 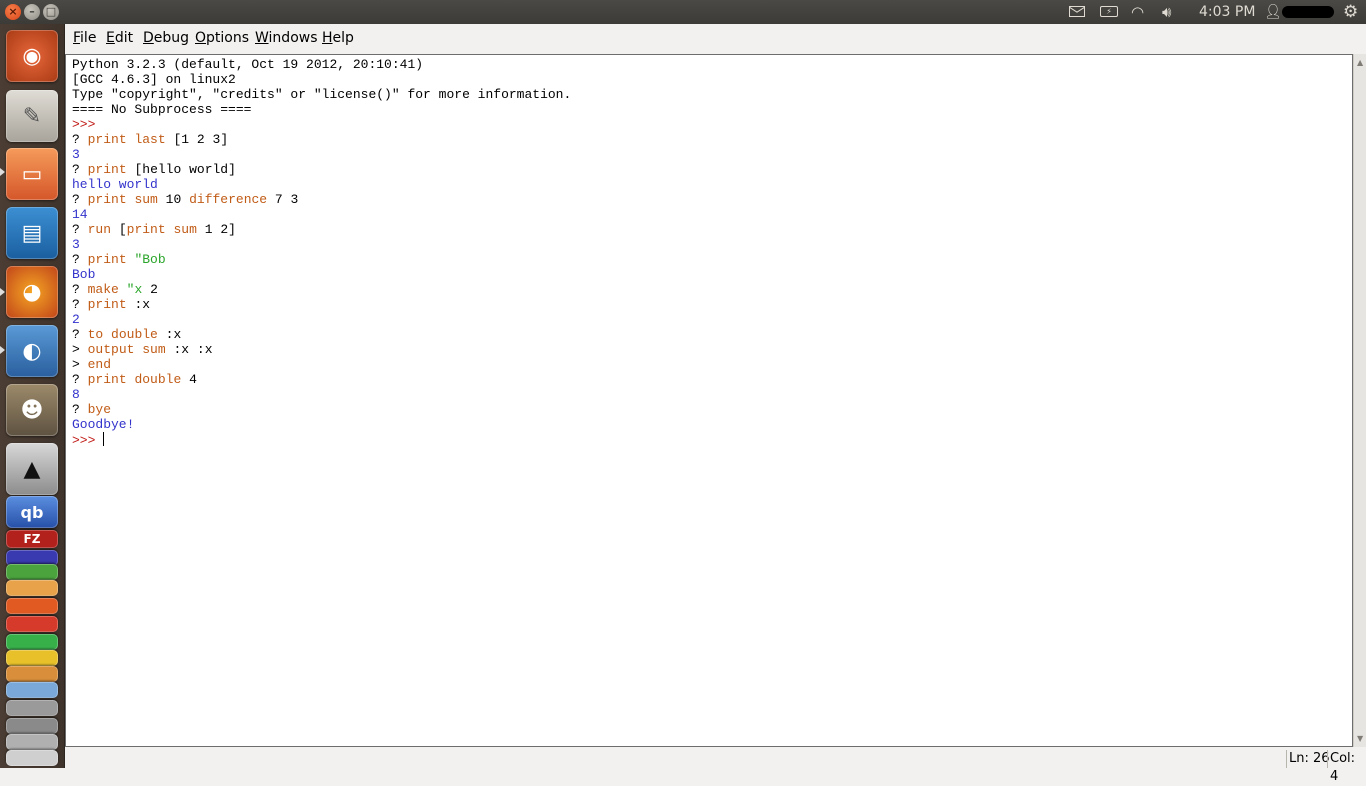 What do you see at coordinates (201, 38) in the screenshot?
I see `menu-options-mnemonic: O` at bounding box center [201, 38].